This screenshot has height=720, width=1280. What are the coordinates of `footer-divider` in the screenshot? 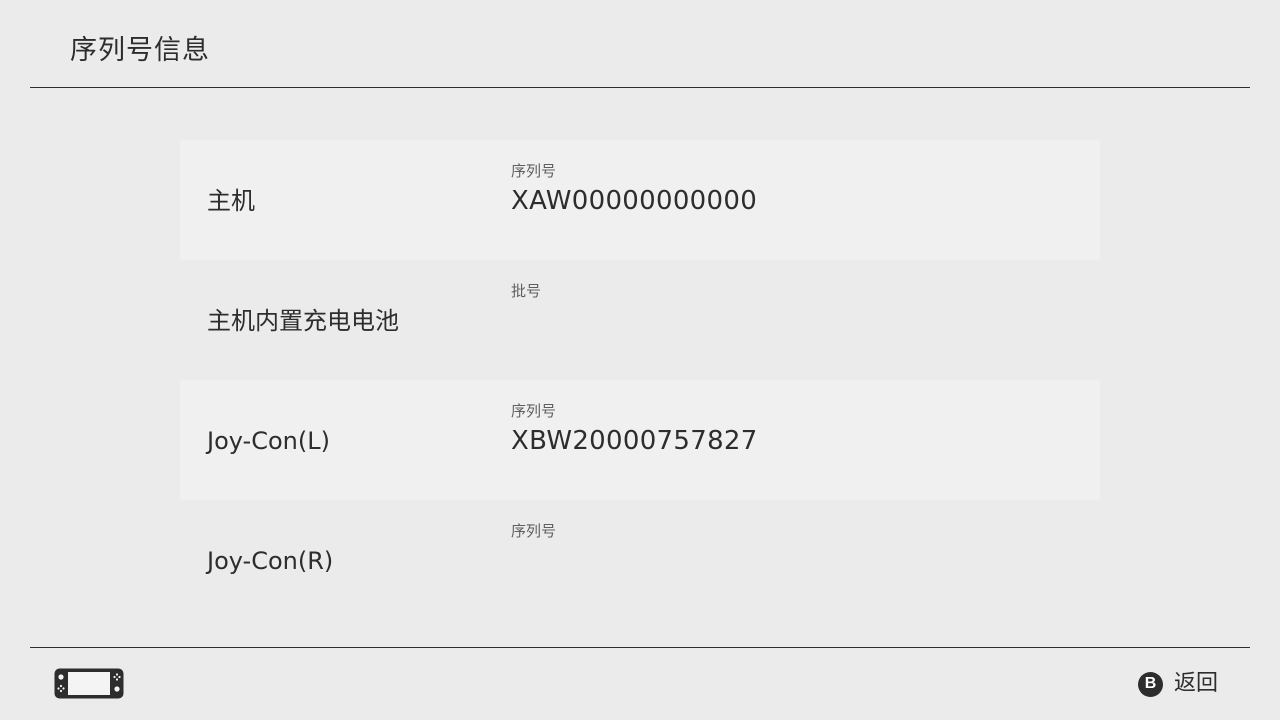 It's located at (640, 647).